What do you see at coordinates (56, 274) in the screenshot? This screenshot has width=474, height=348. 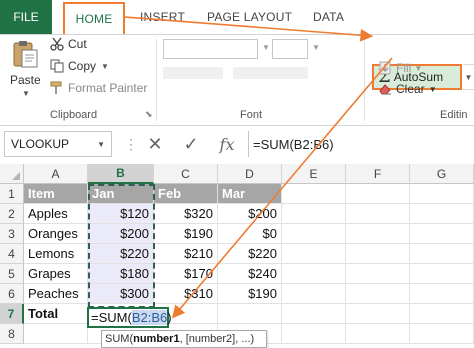 I see `table-cell: Grapes` at bounding box center [56, 274].